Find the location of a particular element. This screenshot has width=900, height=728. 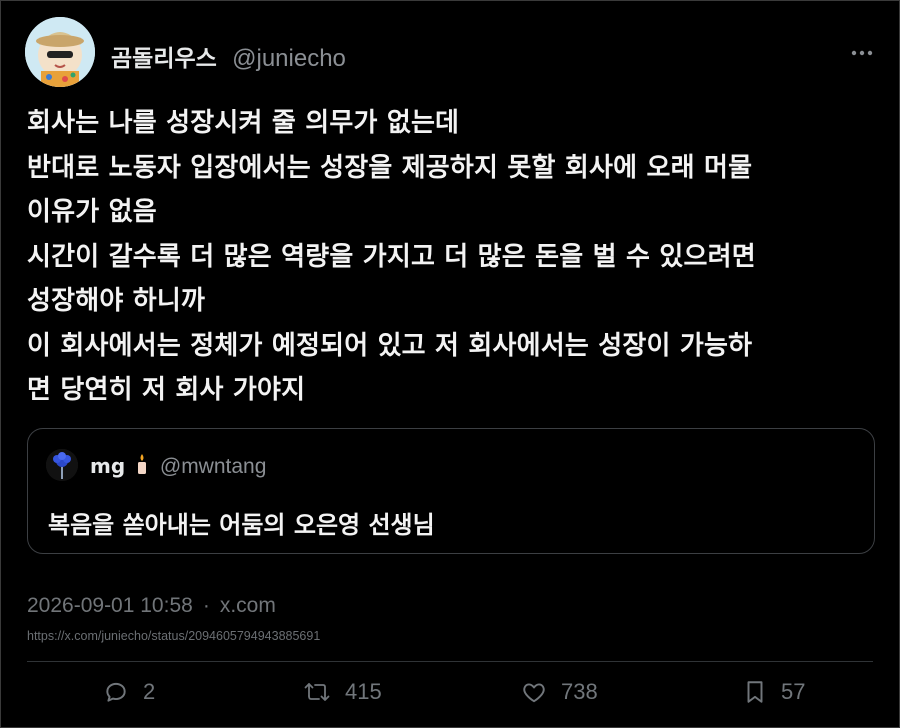

cartoon-character-avatar-icon is located at coordinates (60, 52).